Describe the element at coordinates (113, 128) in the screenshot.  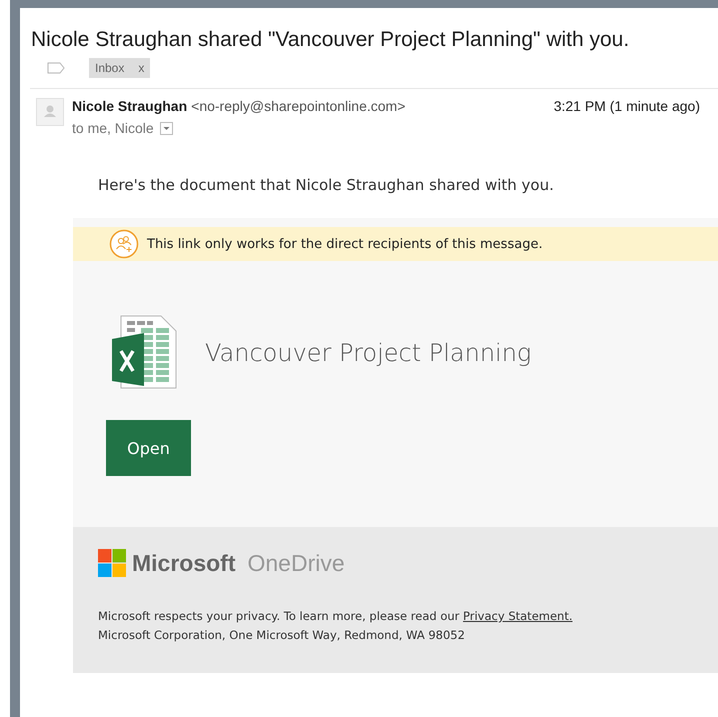
I see `recipients-text: to me, Nicole` at that location.